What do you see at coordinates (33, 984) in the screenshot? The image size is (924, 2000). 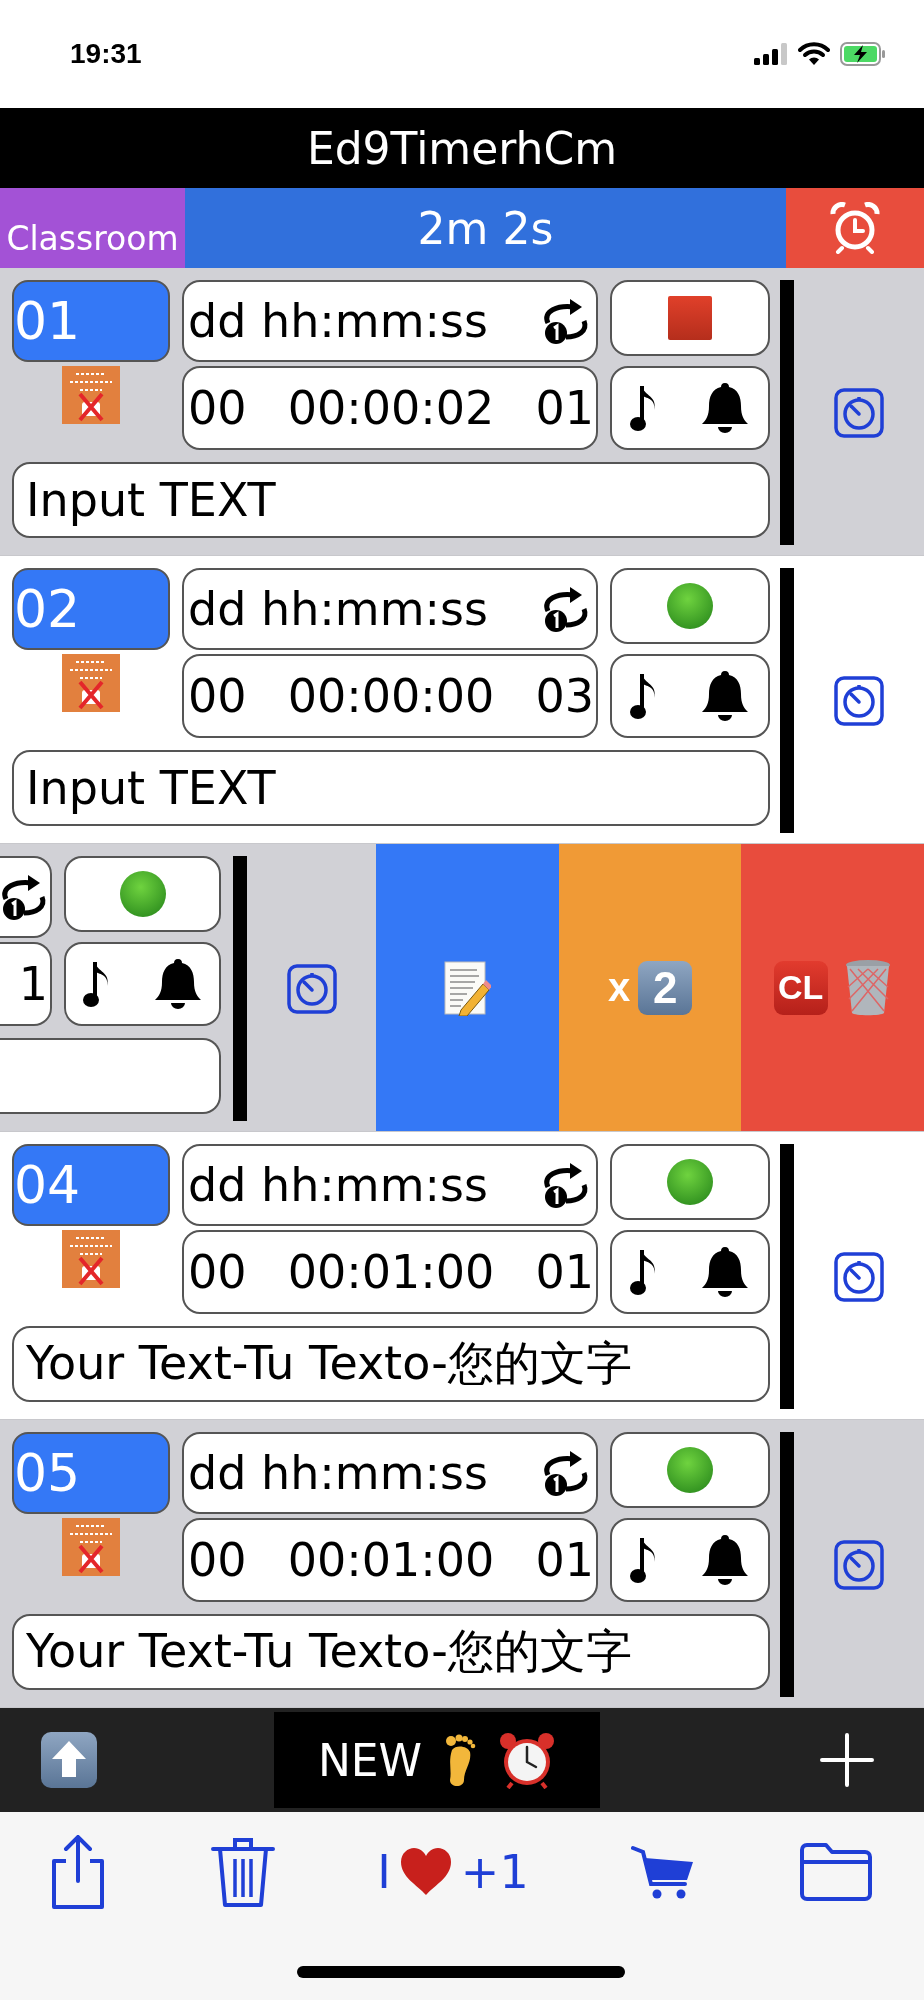 I see `repeat-count: 1` at bounding box center [33, 984].